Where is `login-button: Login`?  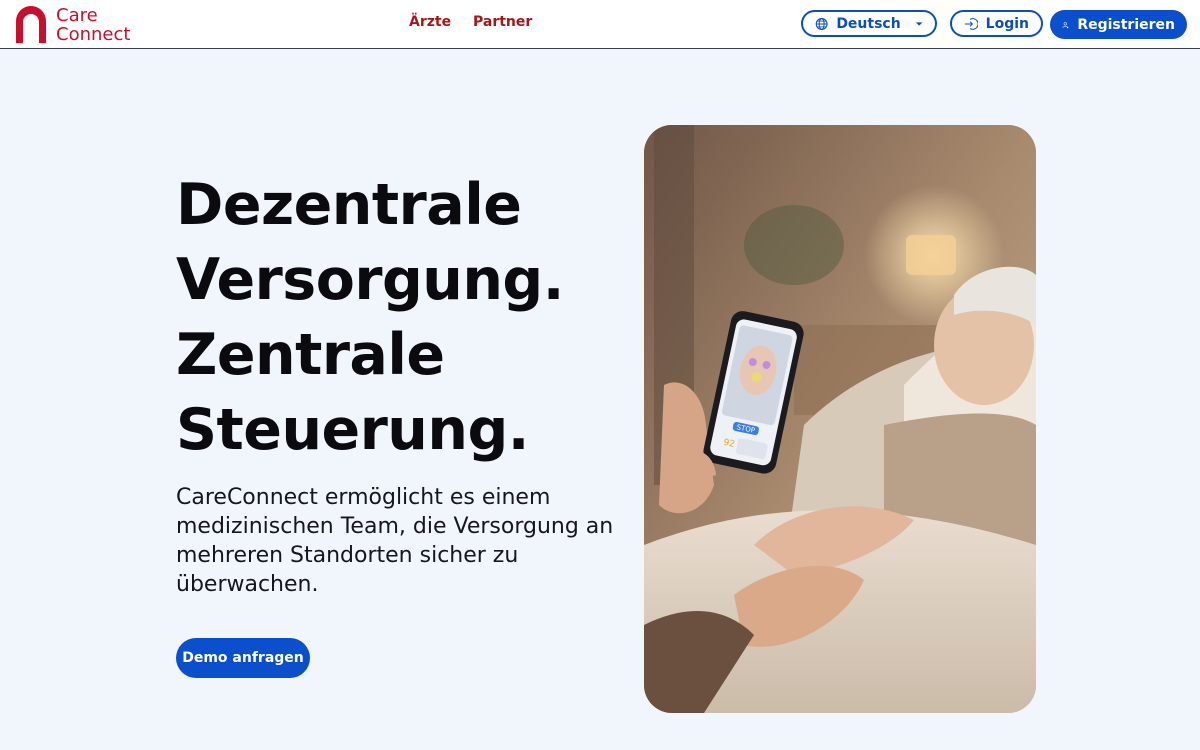 login-button: Login is located at coordinates (996, 23).